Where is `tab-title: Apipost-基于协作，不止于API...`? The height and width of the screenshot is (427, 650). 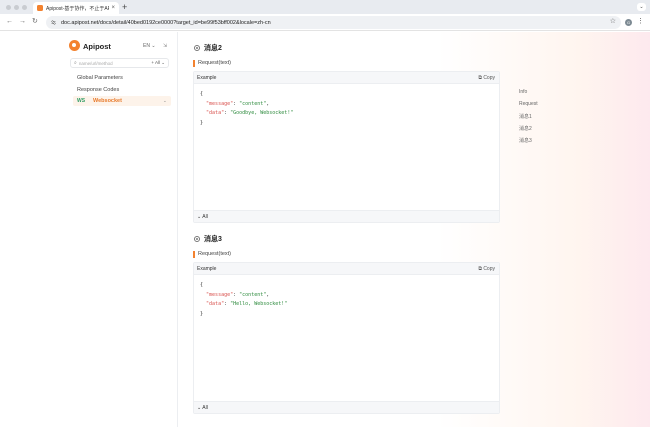
tab-title: Apipost-基于协作，不止于API... is located at coordinates (77, 8).